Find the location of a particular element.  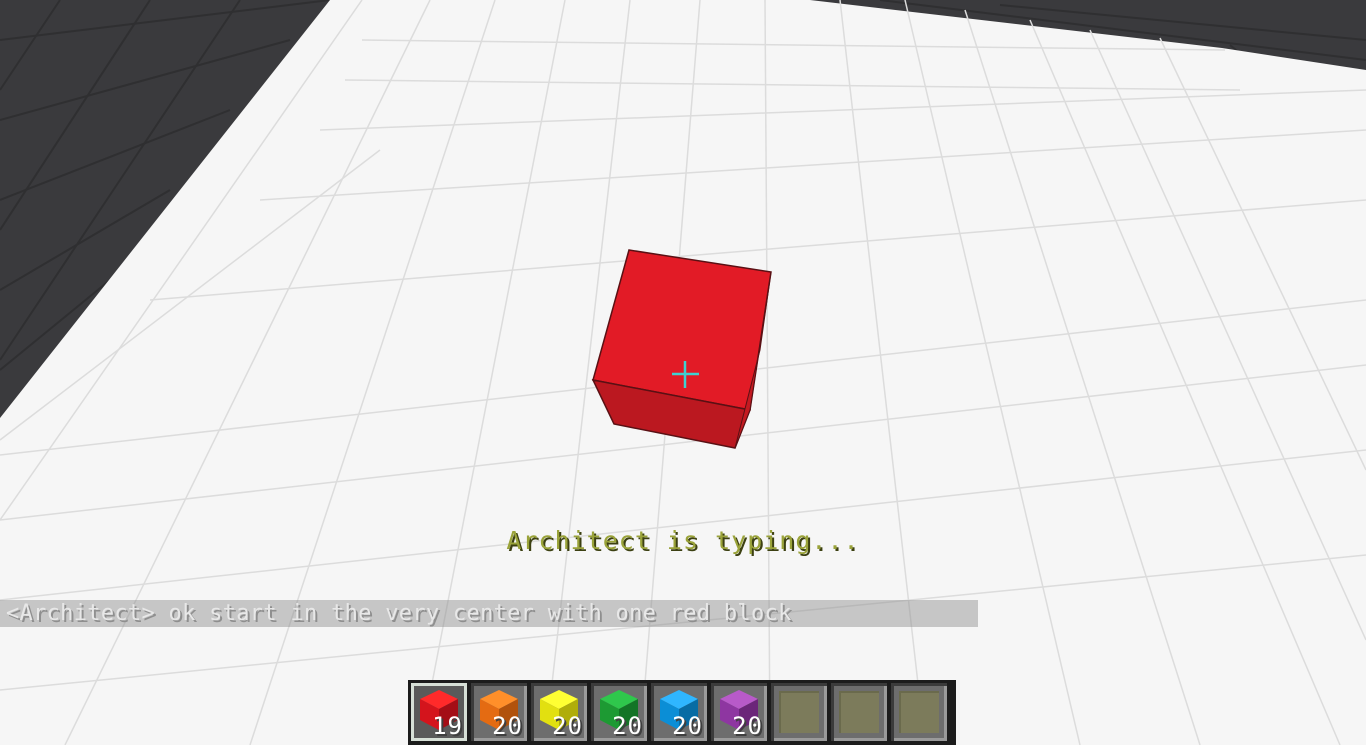

hotbar-slot-green-block: 20 is located at coordinates (619, 712).